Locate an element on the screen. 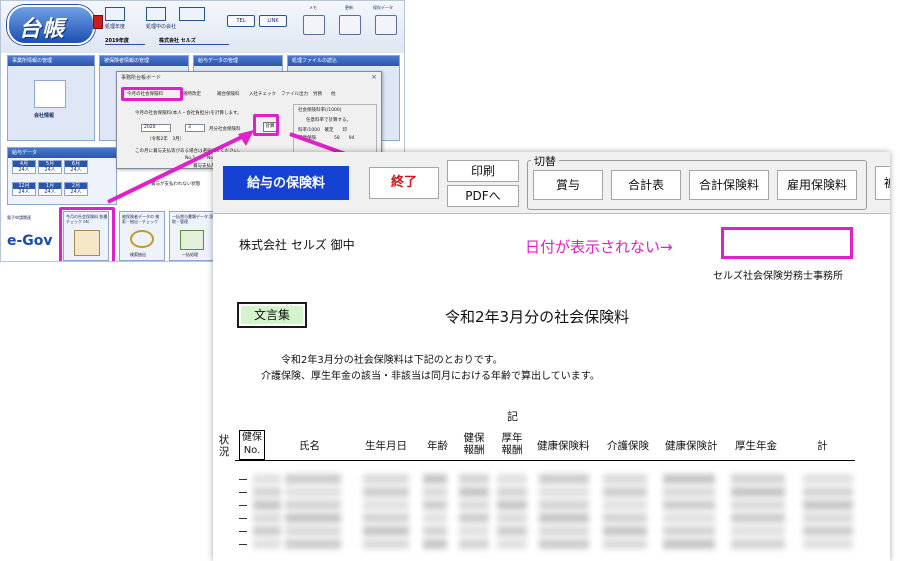  document-title: 令和2年3月分の社会保険料 is located at coordinates (537, 317).